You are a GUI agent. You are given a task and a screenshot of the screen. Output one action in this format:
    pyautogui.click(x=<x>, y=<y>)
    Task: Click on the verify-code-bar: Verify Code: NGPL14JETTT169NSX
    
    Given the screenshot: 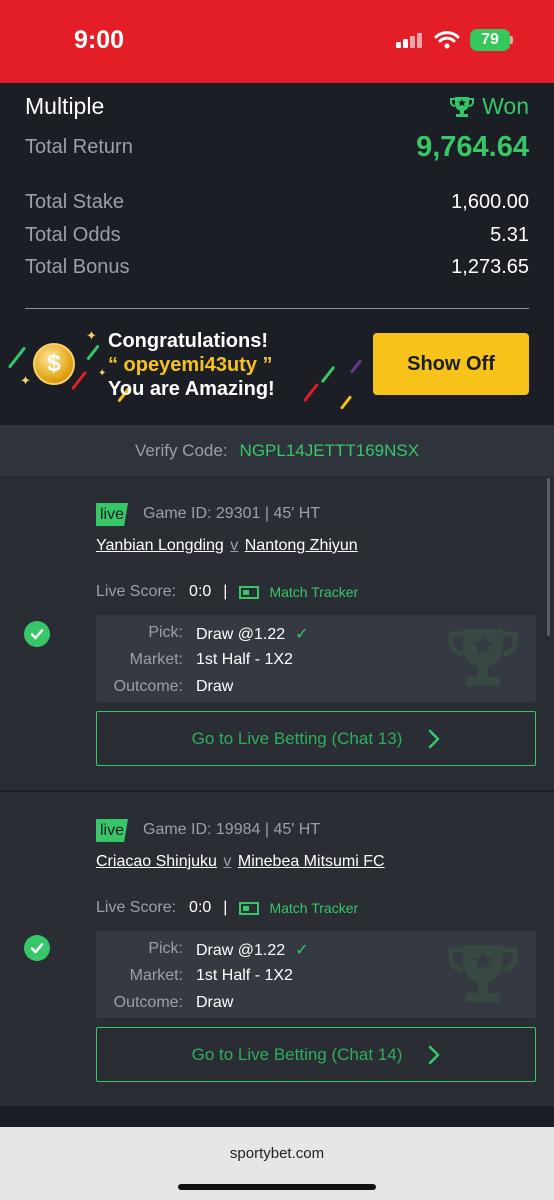 What is the action you would take?
    pyautogui.click(x=277, y=450)
    